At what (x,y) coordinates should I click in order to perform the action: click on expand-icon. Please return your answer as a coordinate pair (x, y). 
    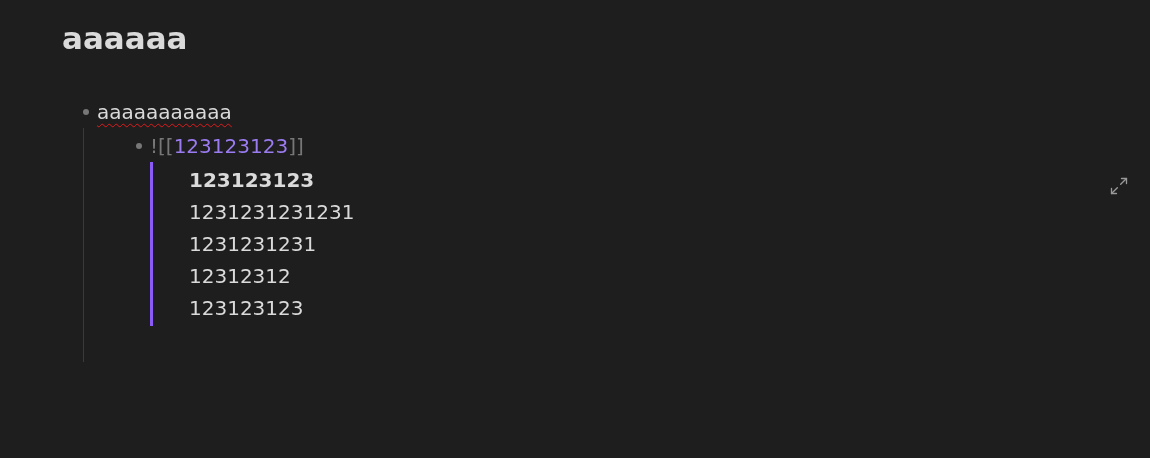
    Looking at the image, I should click on (1119, 186).